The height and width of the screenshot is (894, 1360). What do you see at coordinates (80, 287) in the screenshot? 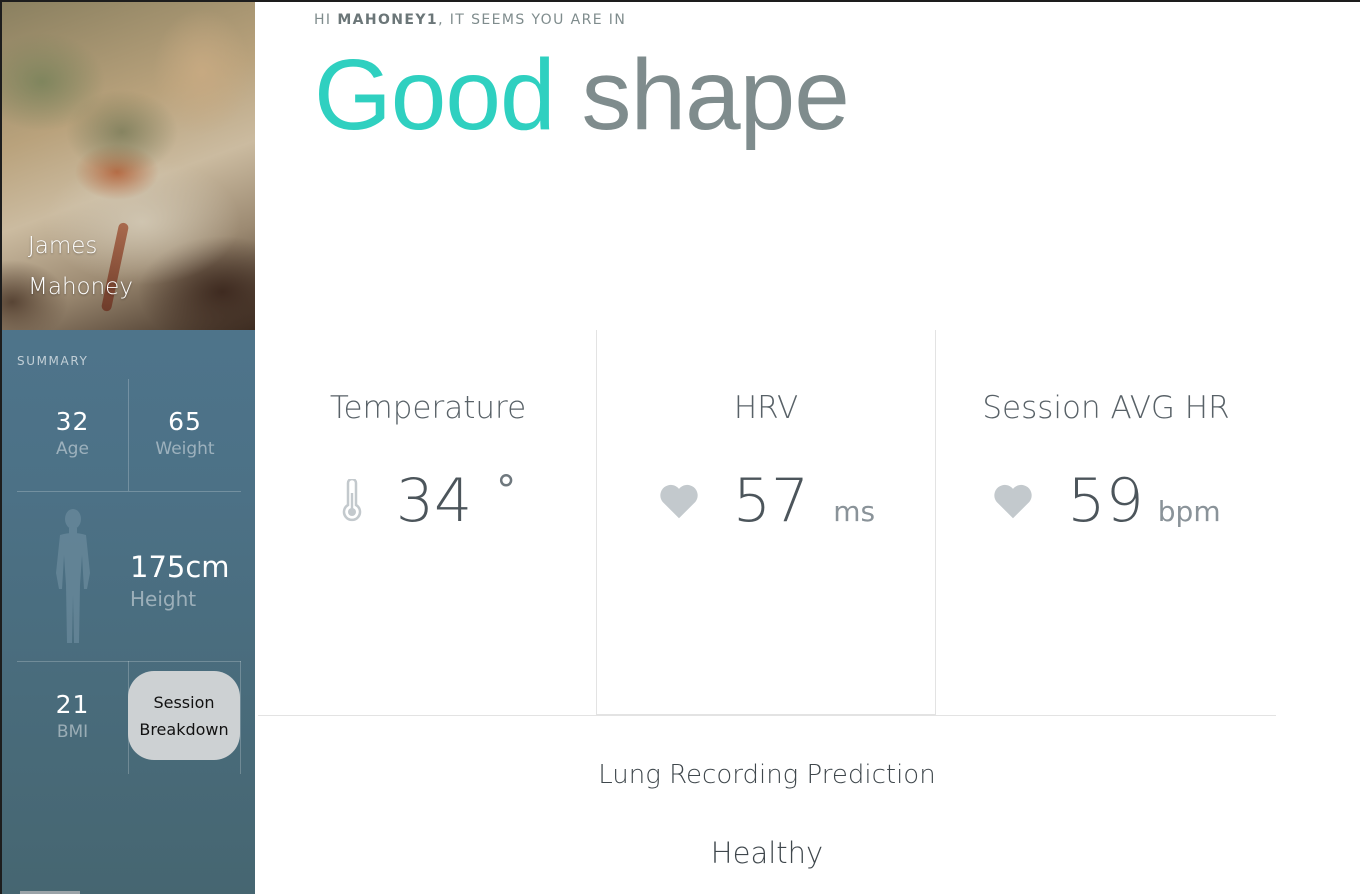
I see `profile-last-name: Mahoney` at bounding box center [80, 287].